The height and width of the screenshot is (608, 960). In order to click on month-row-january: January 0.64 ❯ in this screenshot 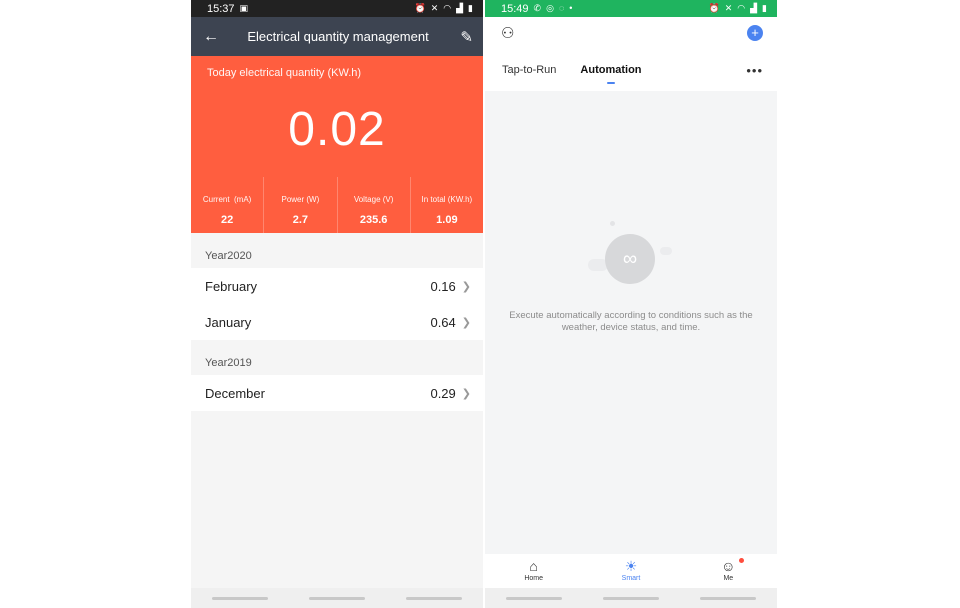, I will do `click(337, 322)`.